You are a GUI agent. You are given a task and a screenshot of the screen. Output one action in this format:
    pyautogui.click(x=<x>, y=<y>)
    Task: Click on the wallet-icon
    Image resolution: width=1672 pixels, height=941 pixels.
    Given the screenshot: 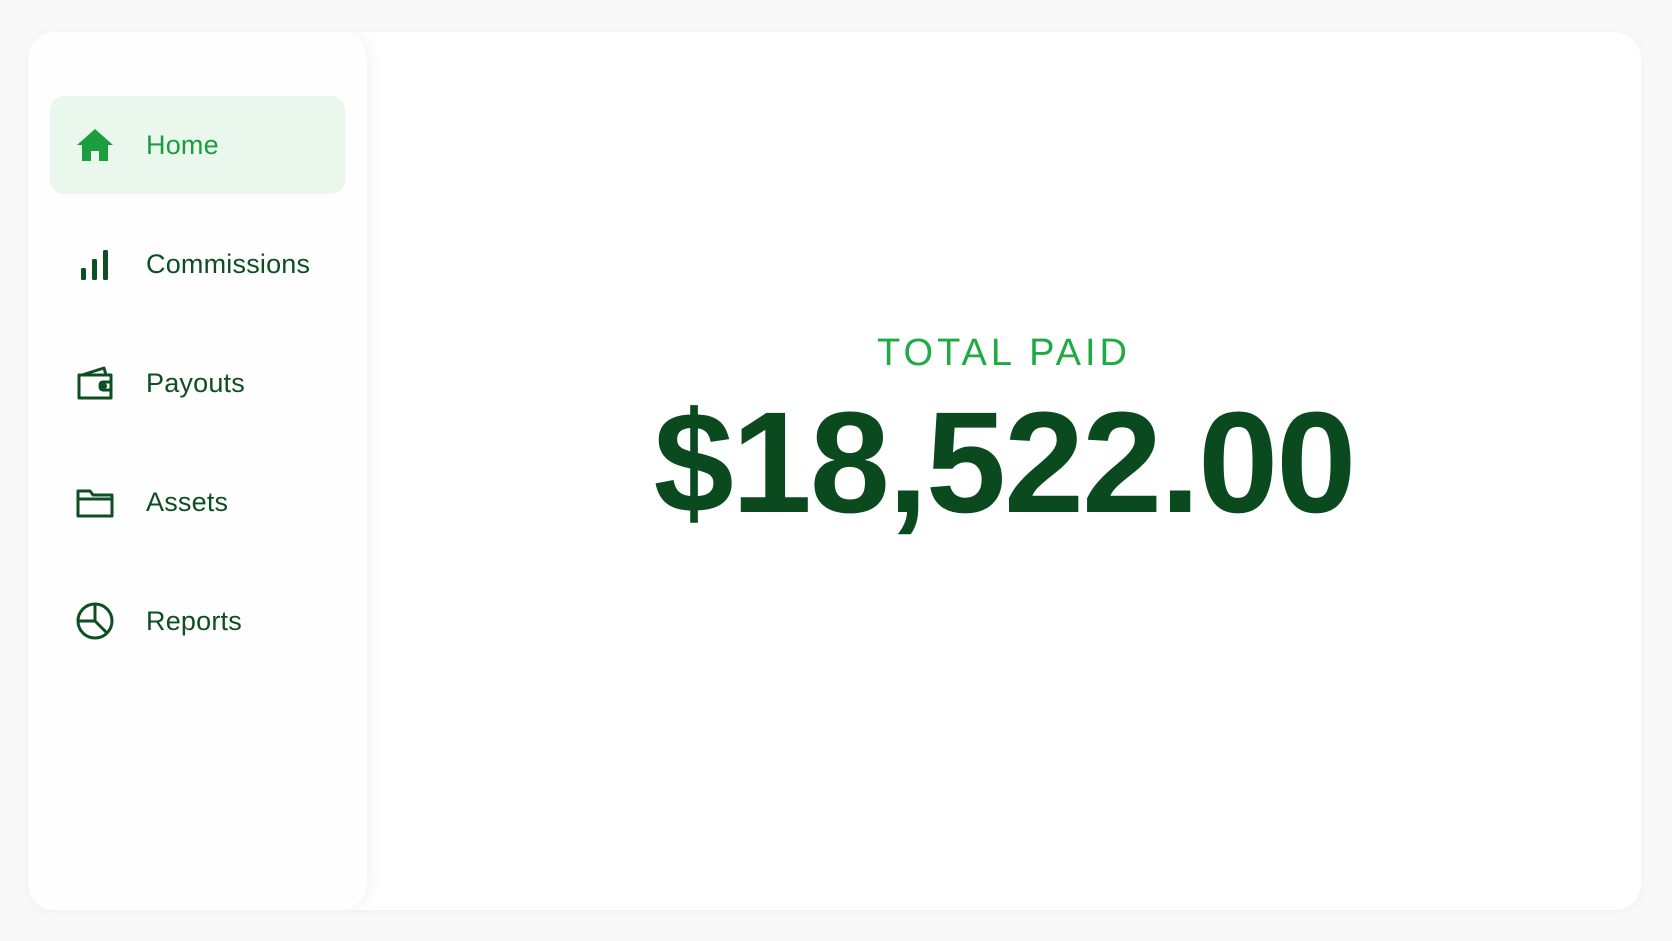 What is the action you would take?
    pyautogui.click(x=95, y=383)
    